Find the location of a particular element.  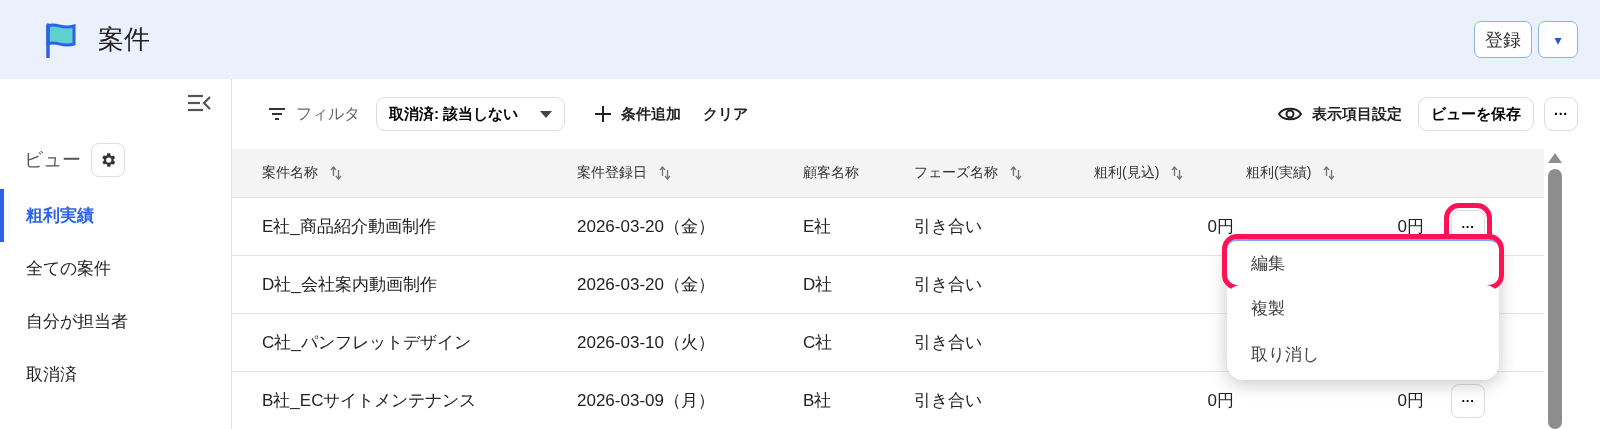

table-cell: D社_会社案内動画制作 is located at coordinates (349, 284).